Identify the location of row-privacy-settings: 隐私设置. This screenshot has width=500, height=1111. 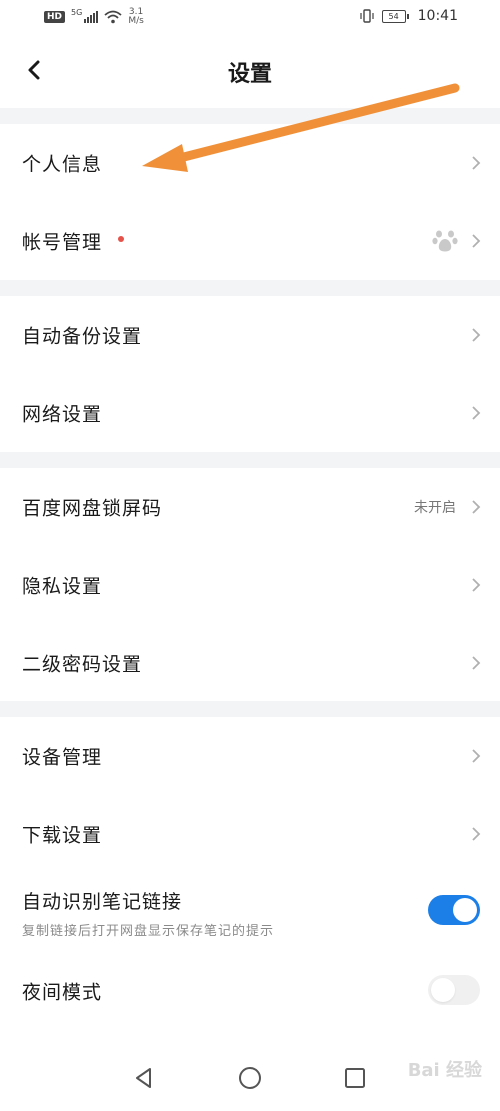
(250, 585).